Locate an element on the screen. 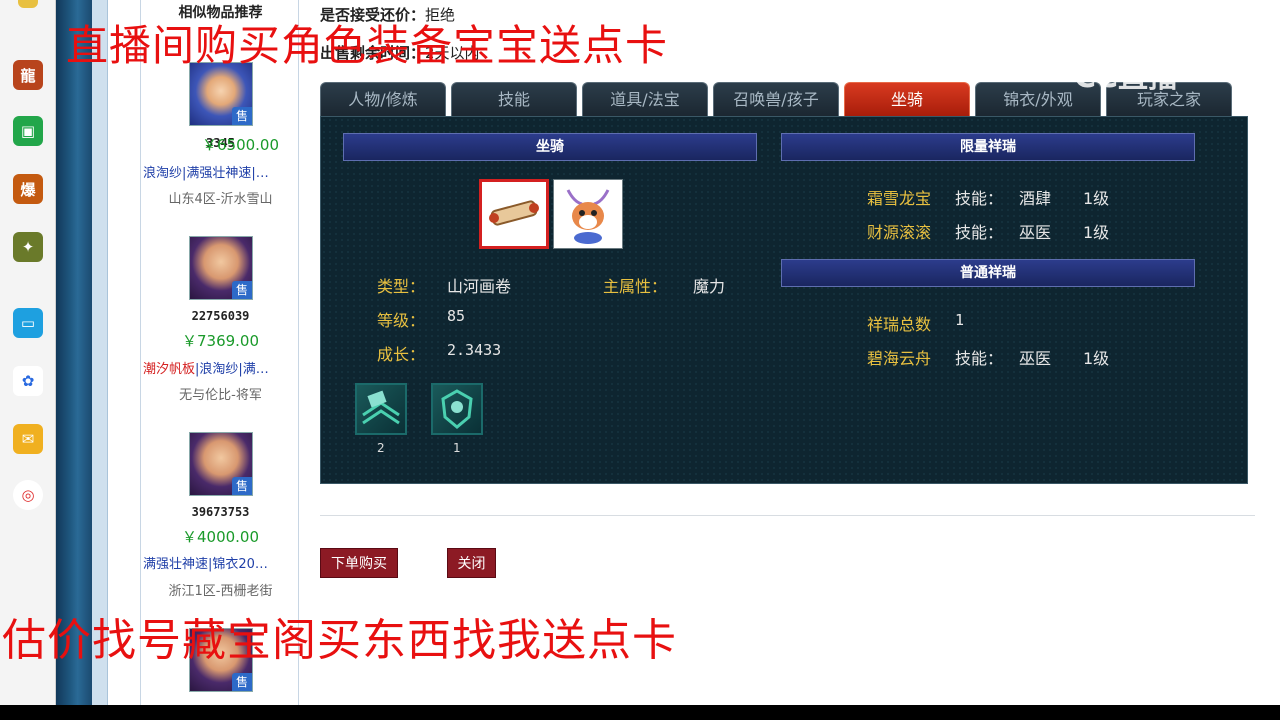  app-dock: 龍 ▣ 爆 ✦ ▭ ✿ ✉ ◎ is located at coordinates (28, 352).